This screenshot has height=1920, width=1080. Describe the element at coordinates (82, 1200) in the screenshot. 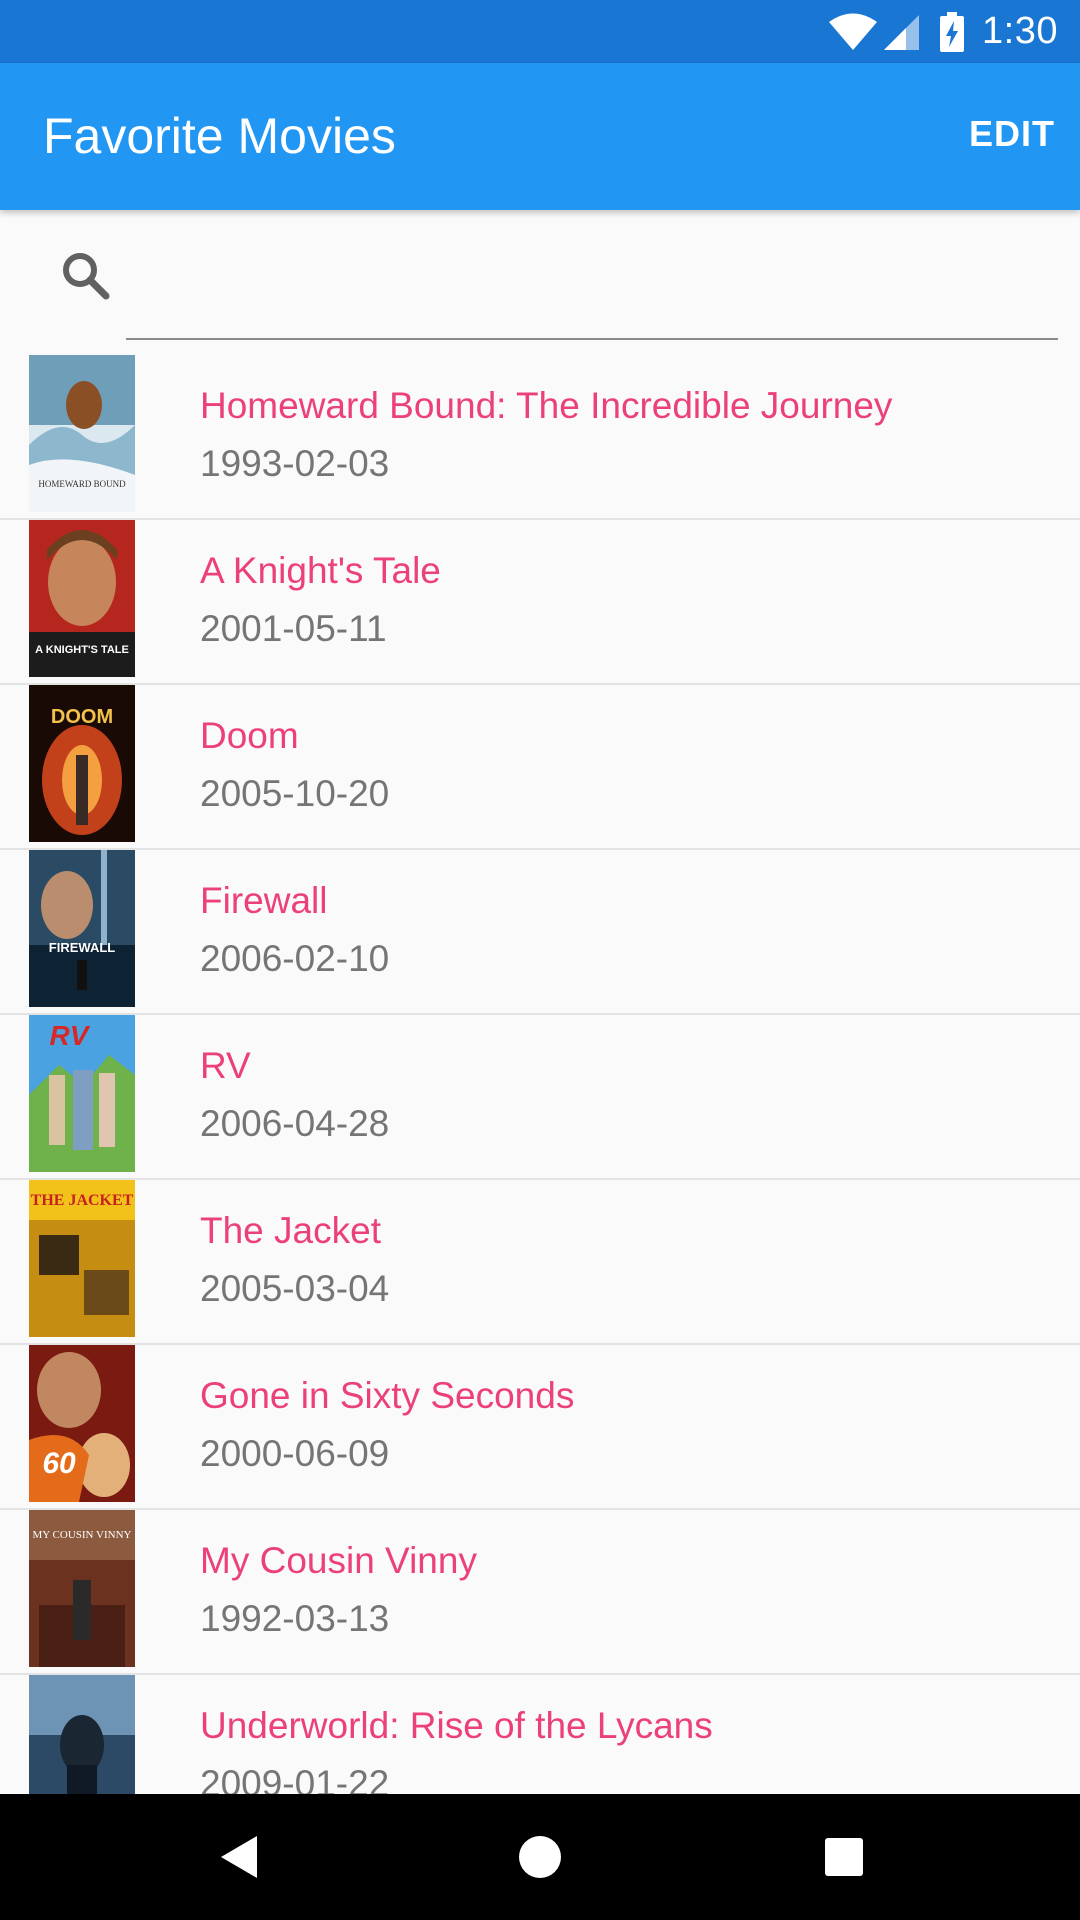

I see `poster-text: THE JACKET` at that location.